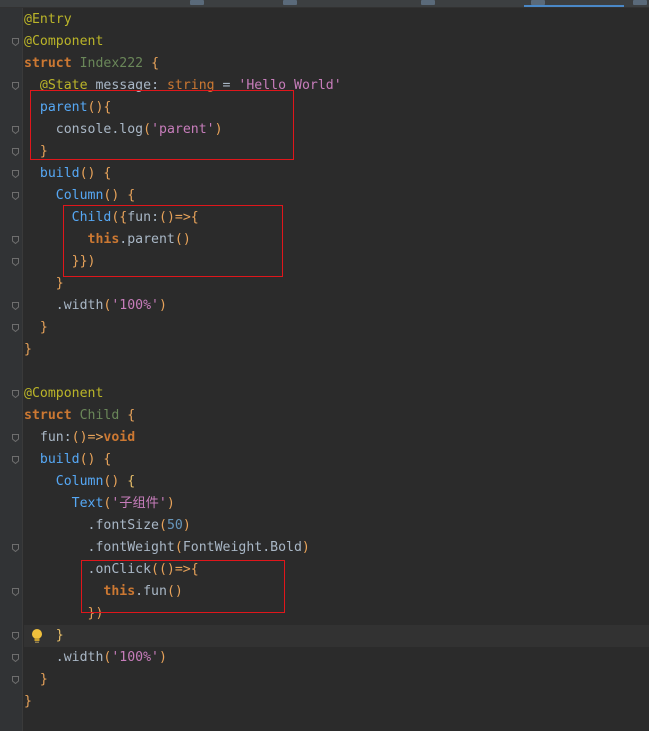 The width and height of the screenshot is (649, 731). What do you see at coordinates (99, 415) in the screenshot?
I see `code-token: Child` at bounding box center [99, 415].